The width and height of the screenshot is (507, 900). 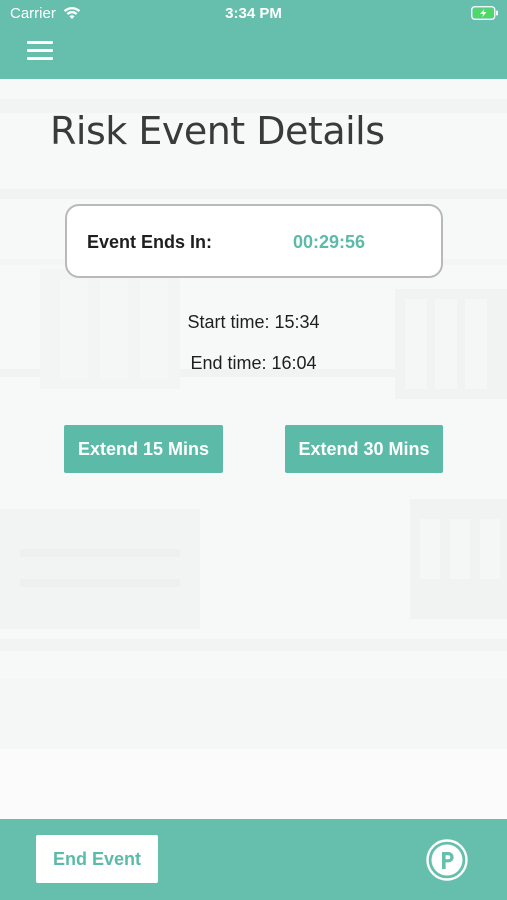 I want to click on page-title: Risk Event Details, so click(x=217, y=131).